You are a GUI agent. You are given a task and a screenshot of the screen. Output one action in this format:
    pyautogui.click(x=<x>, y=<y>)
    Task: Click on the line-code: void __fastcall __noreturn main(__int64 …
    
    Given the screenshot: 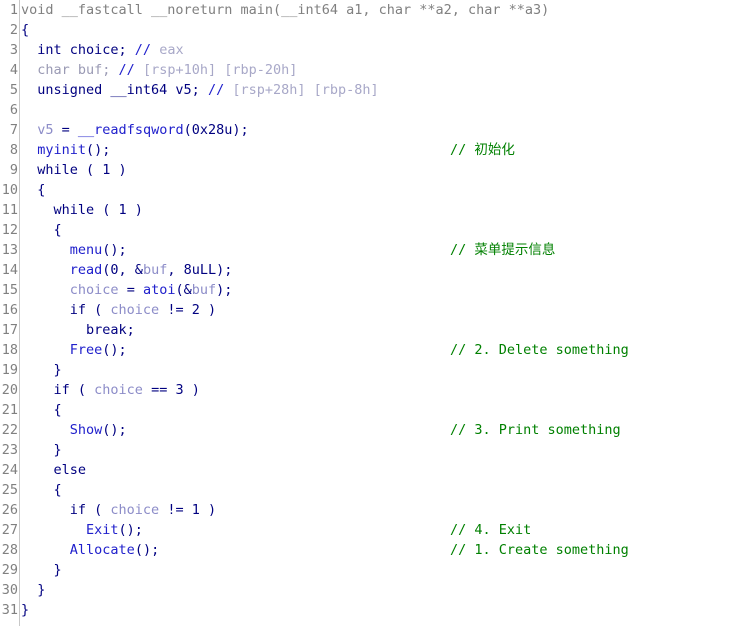 What is the action you would take?
    pyautogui.click(x=285, y=10)
    